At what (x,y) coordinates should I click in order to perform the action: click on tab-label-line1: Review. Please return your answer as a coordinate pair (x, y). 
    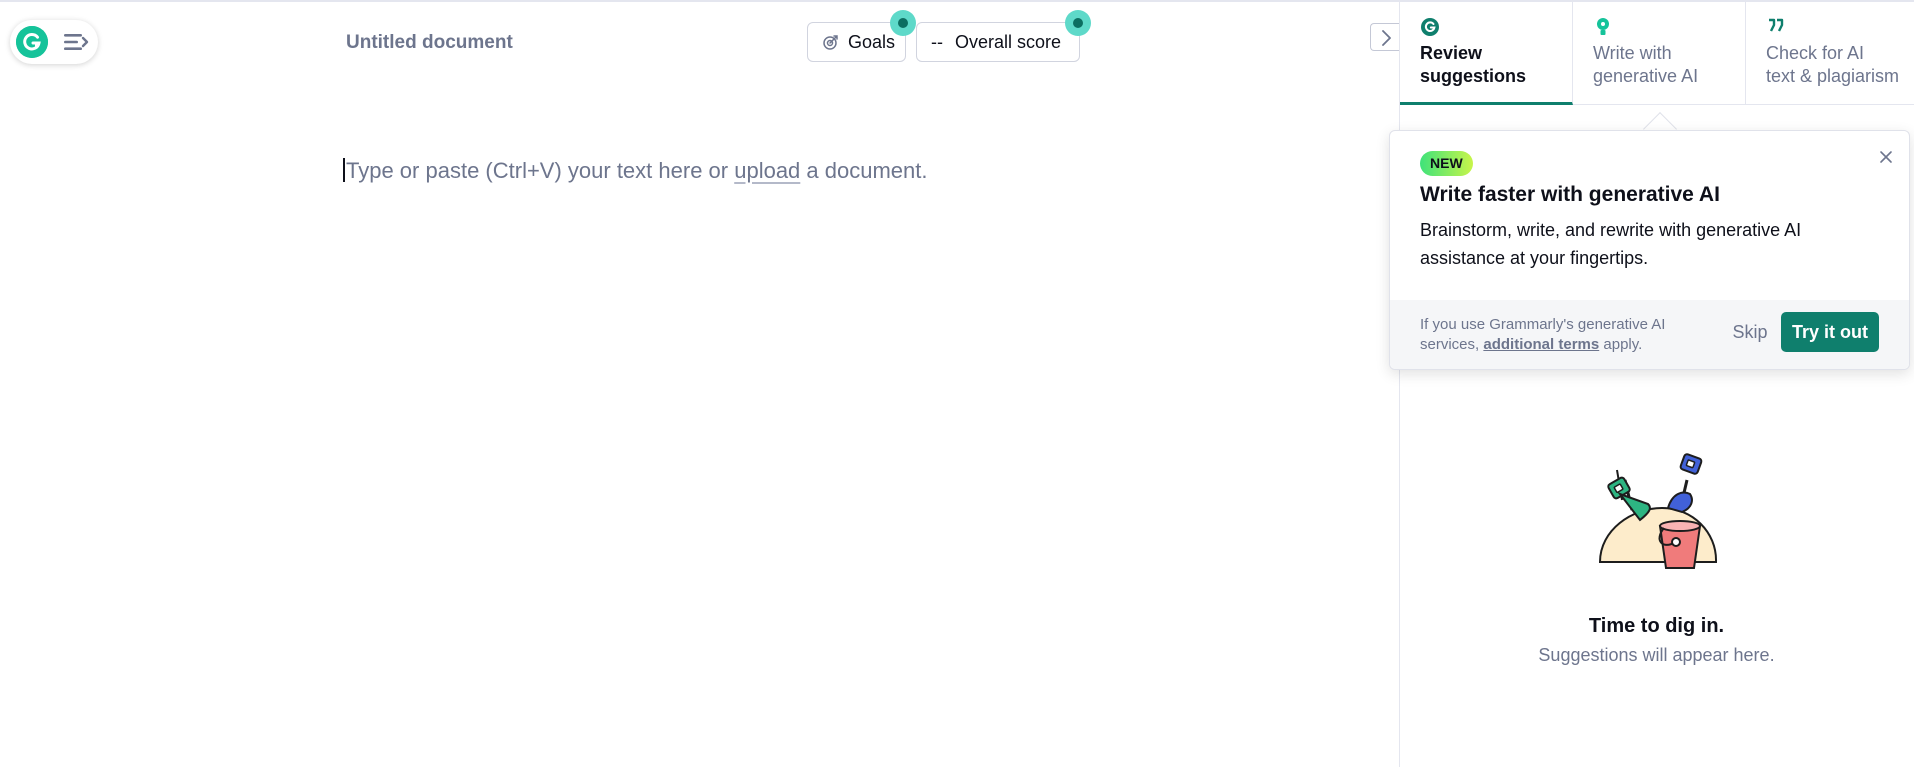
    Looking at the image, I should click on (1451, 53).